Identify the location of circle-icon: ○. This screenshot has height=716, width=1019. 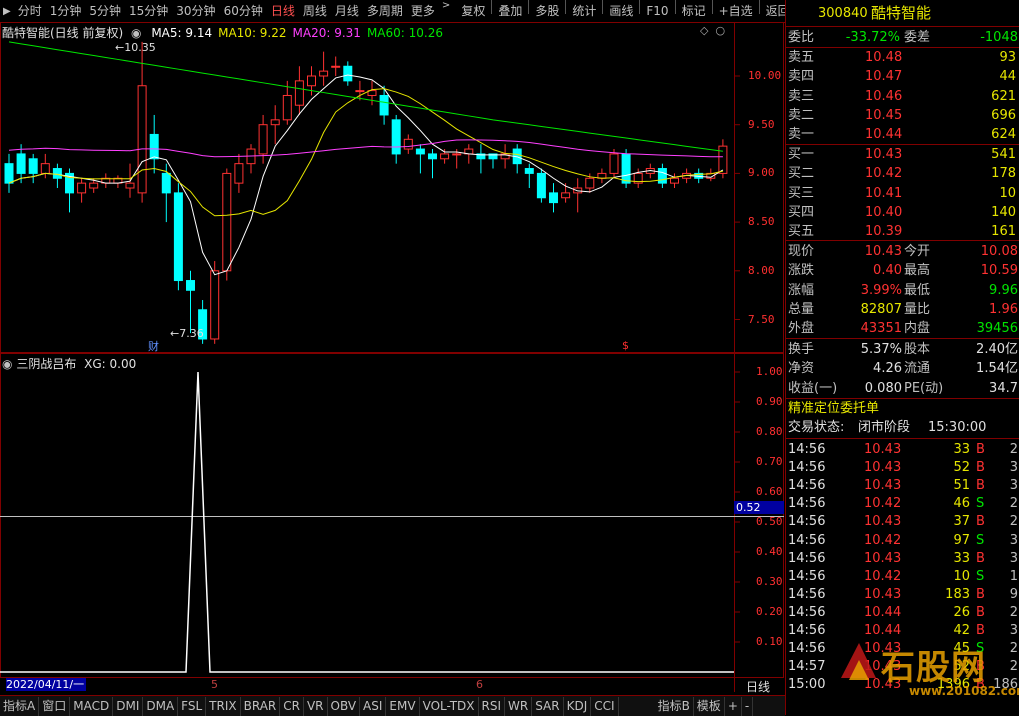
(720, 30).